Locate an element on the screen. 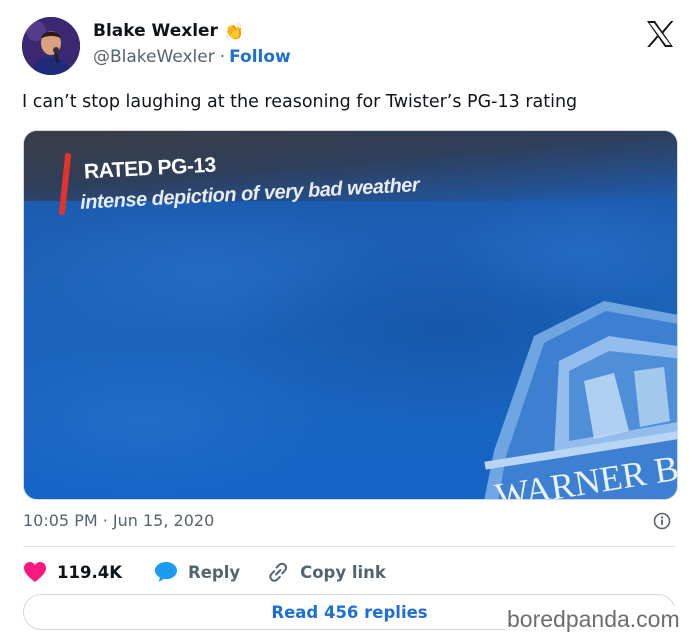 The height and width of the screenshot is (642, 700). follow-button: Follow is located at coordinates (260, 57).